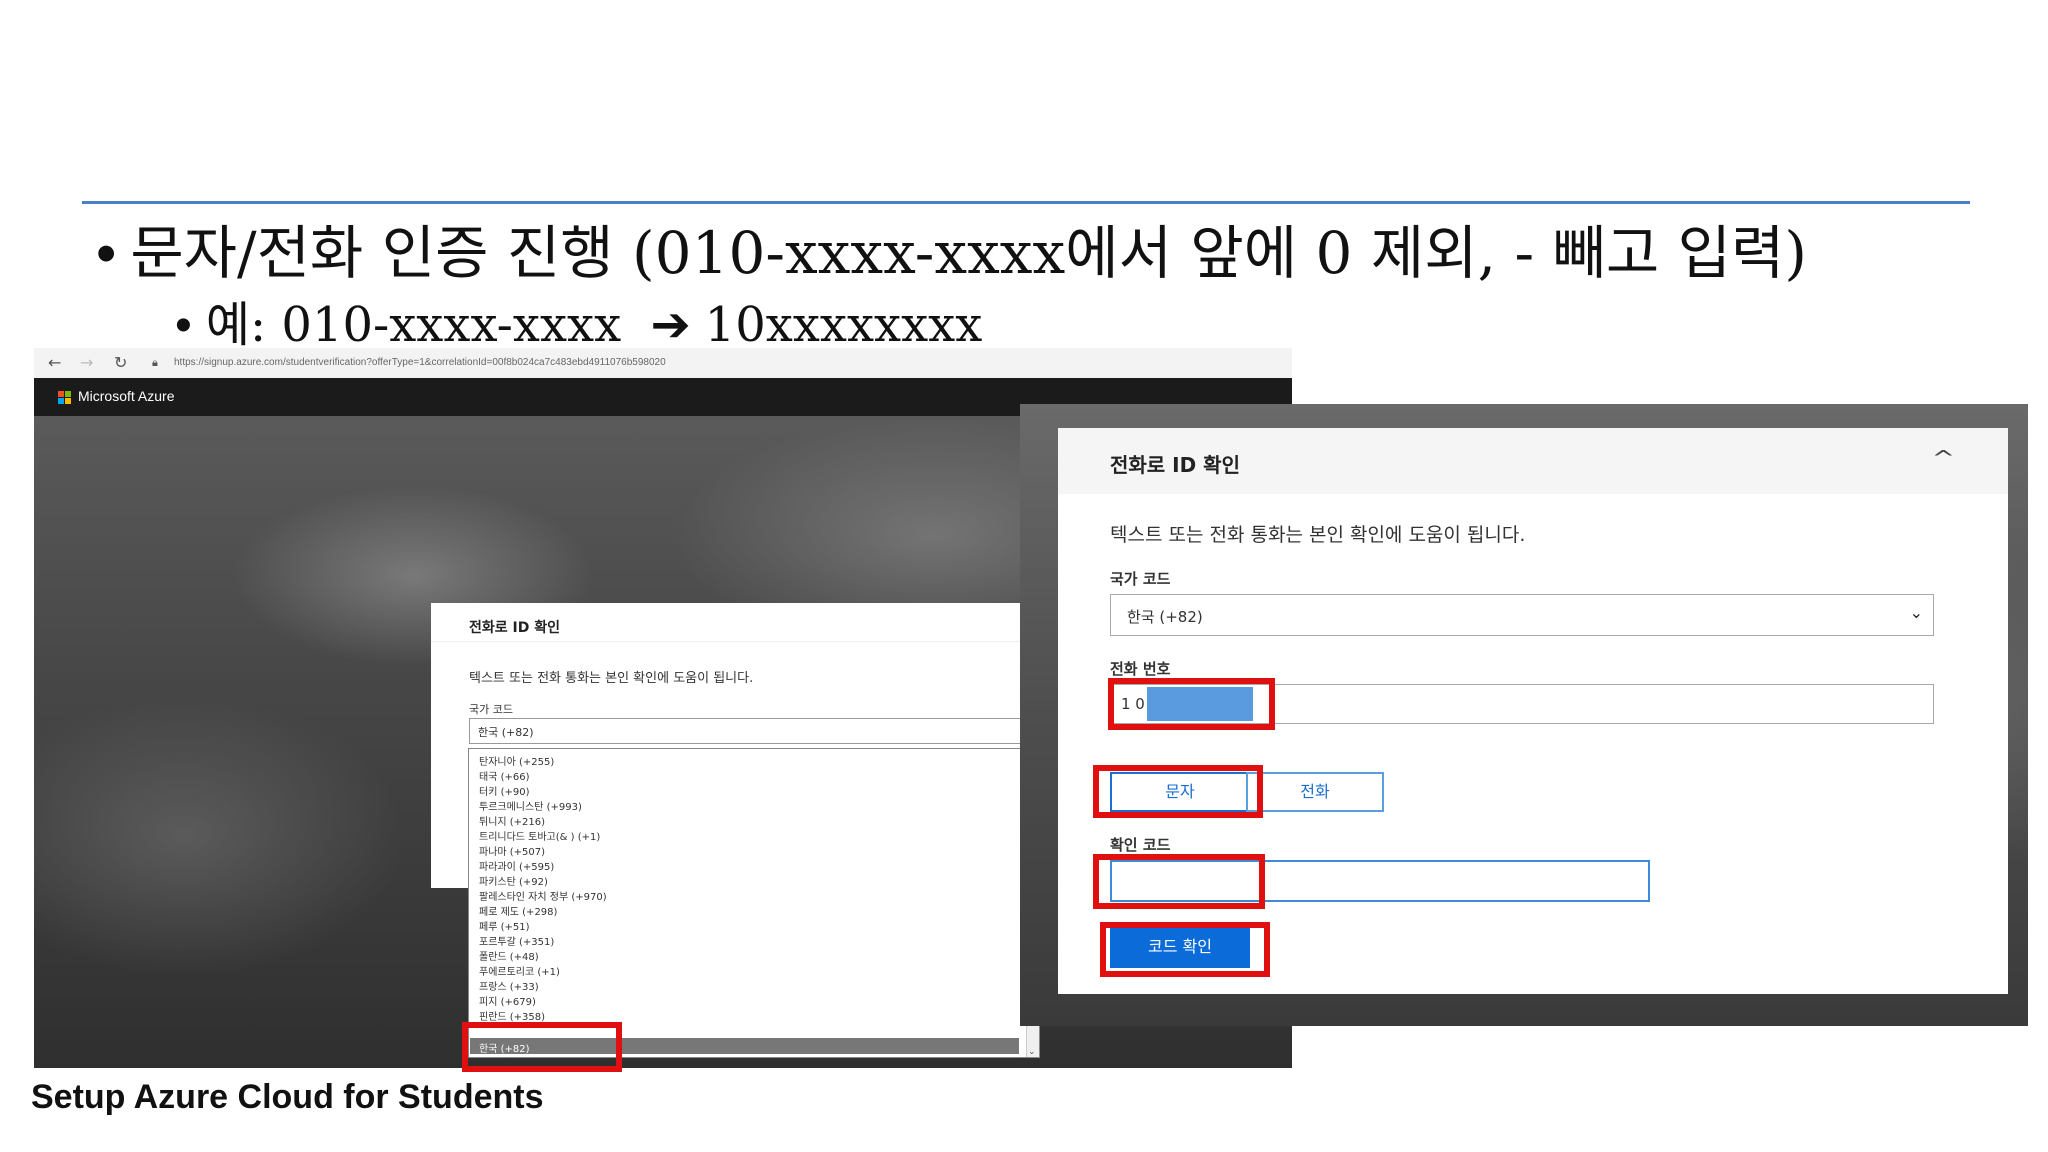  What do you see at coordinates (512, 1015) in the screenshot?
I see `list-item: 핀란드 (+358)` at bounding box center [512, 1015].